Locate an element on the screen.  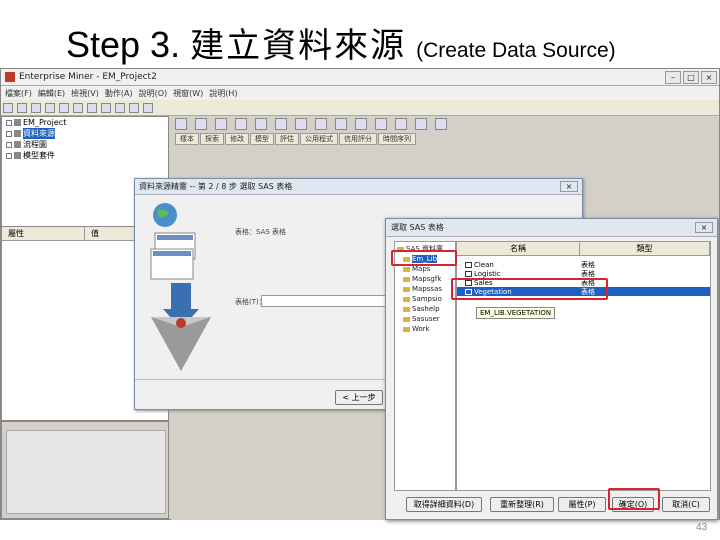
menu-help: 說明(H) is located at coordinates (223, 93).